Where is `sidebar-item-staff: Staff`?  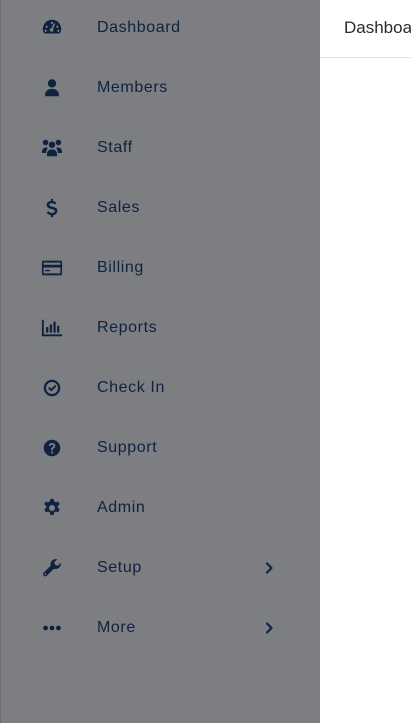
sidebar-item-staff: Staff is located at coordinates (161, 148).